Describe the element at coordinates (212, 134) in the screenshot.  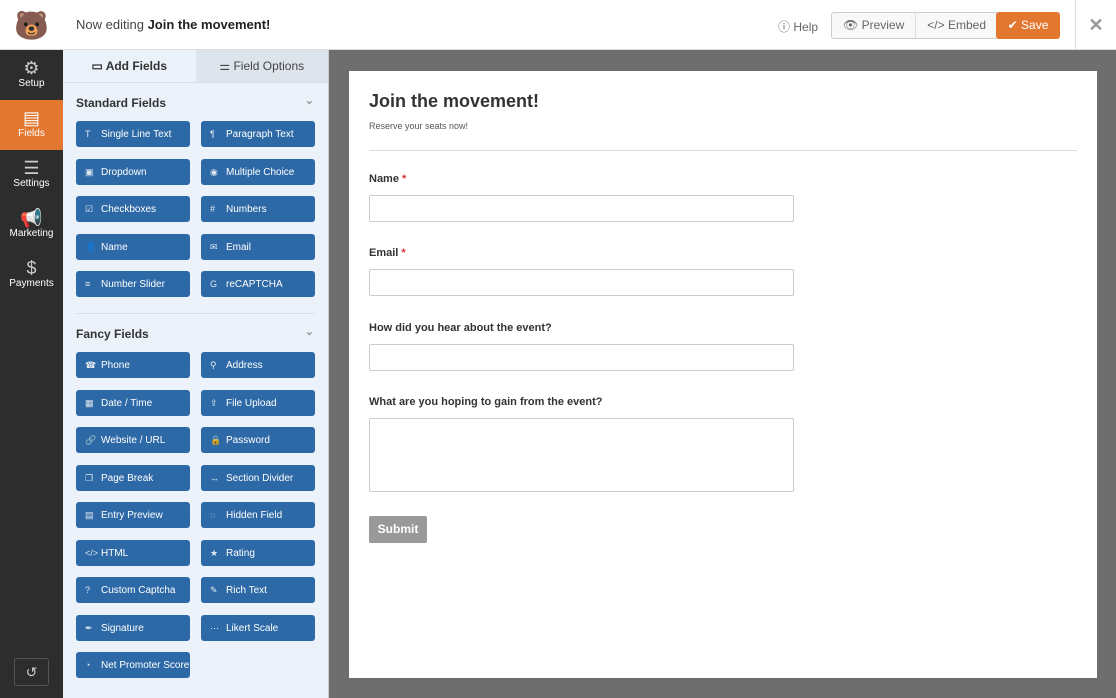
I see `field-icon: ¶` at that location.